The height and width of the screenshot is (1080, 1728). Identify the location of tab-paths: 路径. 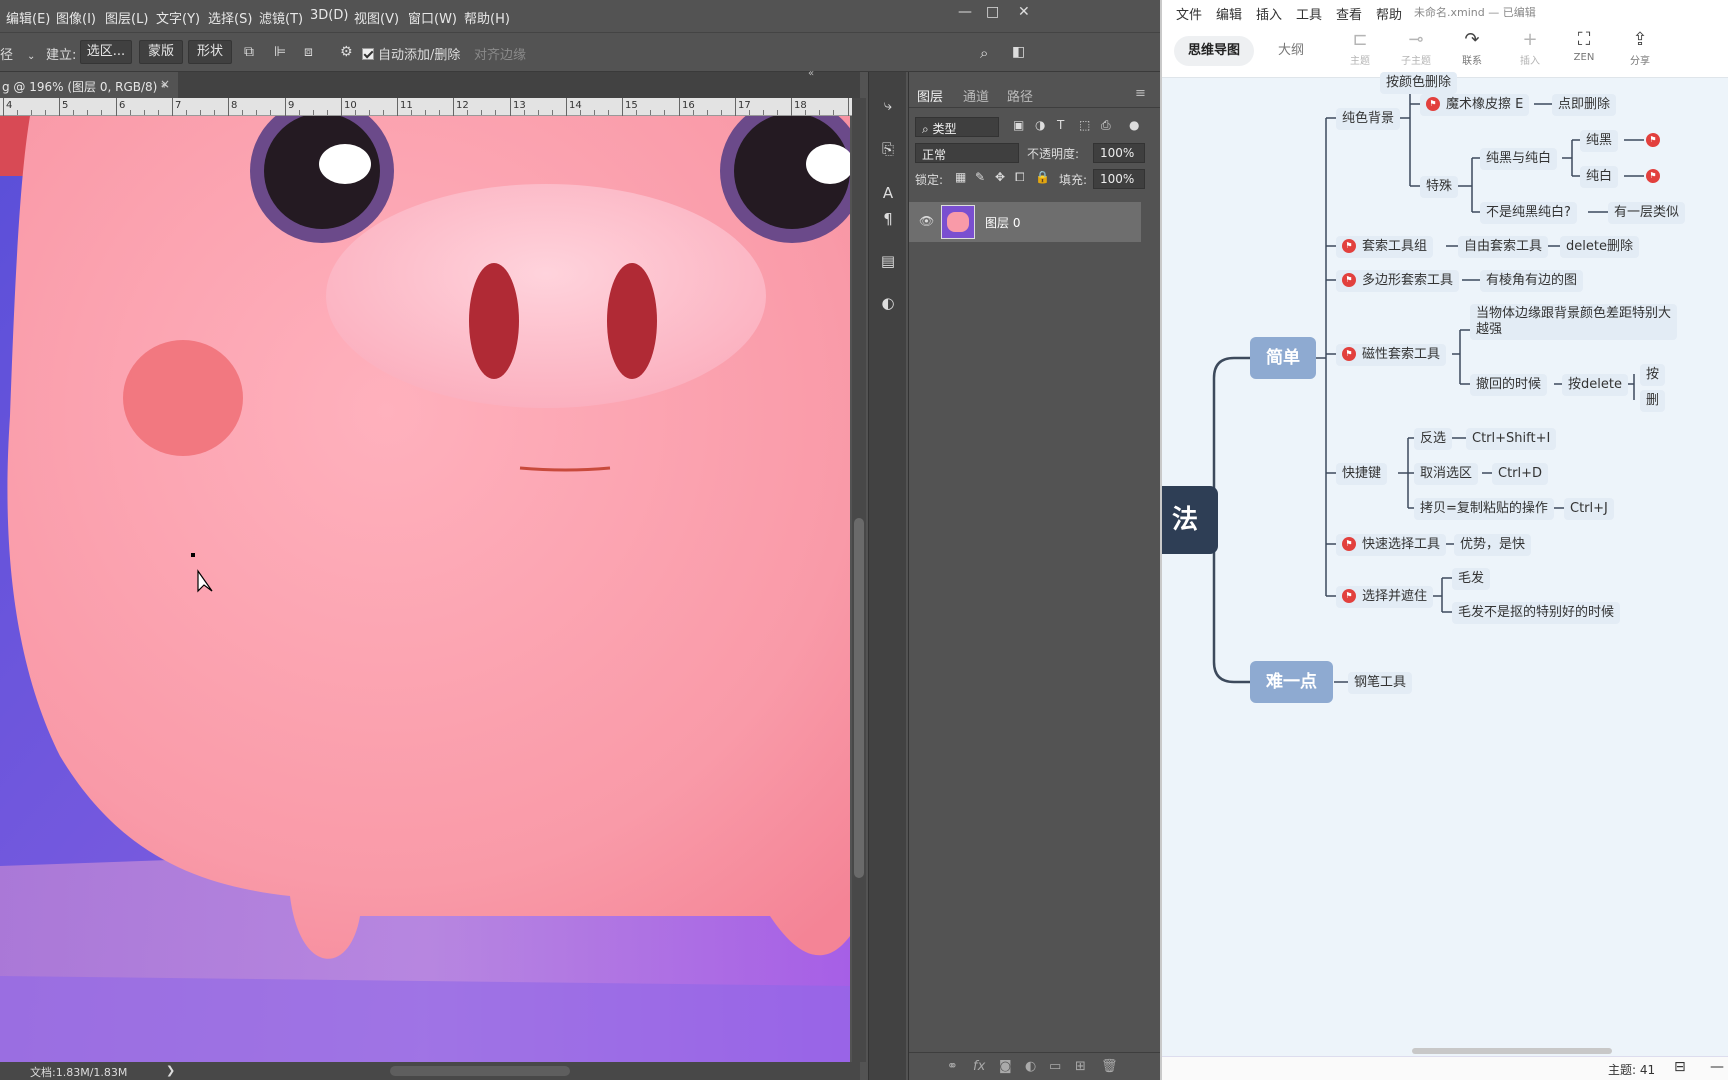
(1020, 95).